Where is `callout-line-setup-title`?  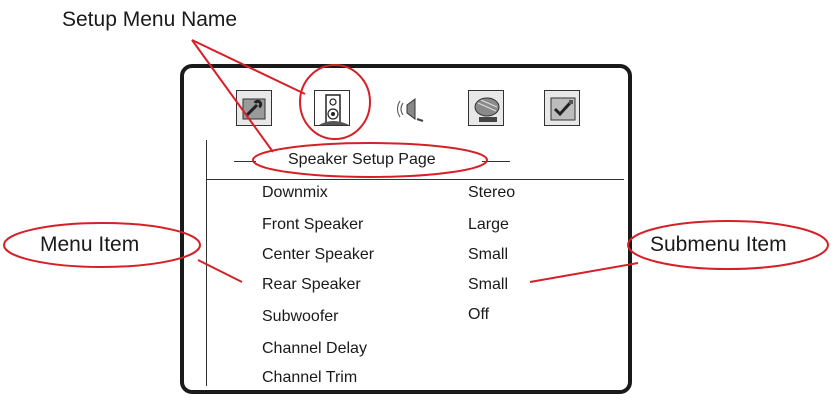 callout-line-setup-title is located at coordinates (232, 96).